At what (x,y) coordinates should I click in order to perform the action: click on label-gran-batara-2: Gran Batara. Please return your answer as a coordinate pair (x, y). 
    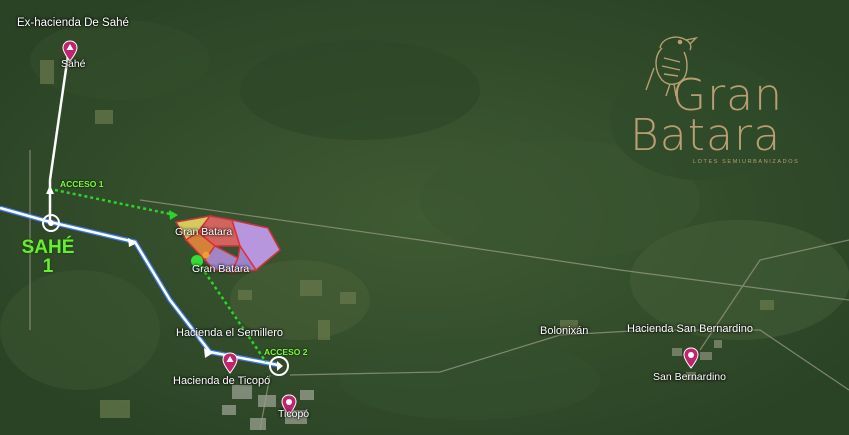
    Looking at the image, I should click on (221, 269).